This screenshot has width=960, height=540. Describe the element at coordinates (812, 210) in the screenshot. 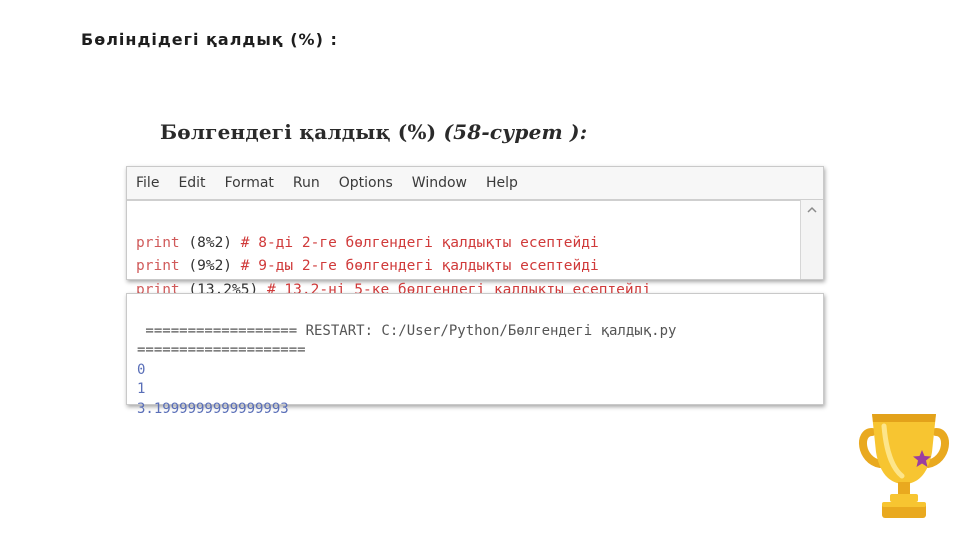

I see `chevron-up-icon` at that location.